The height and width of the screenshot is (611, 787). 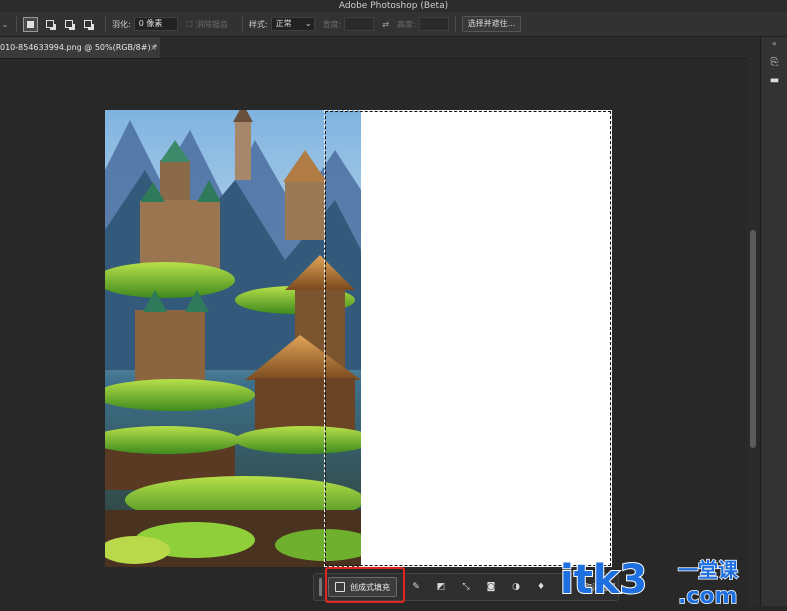 I want to click on history-icon: ⎘, so click(x=775, y=63).